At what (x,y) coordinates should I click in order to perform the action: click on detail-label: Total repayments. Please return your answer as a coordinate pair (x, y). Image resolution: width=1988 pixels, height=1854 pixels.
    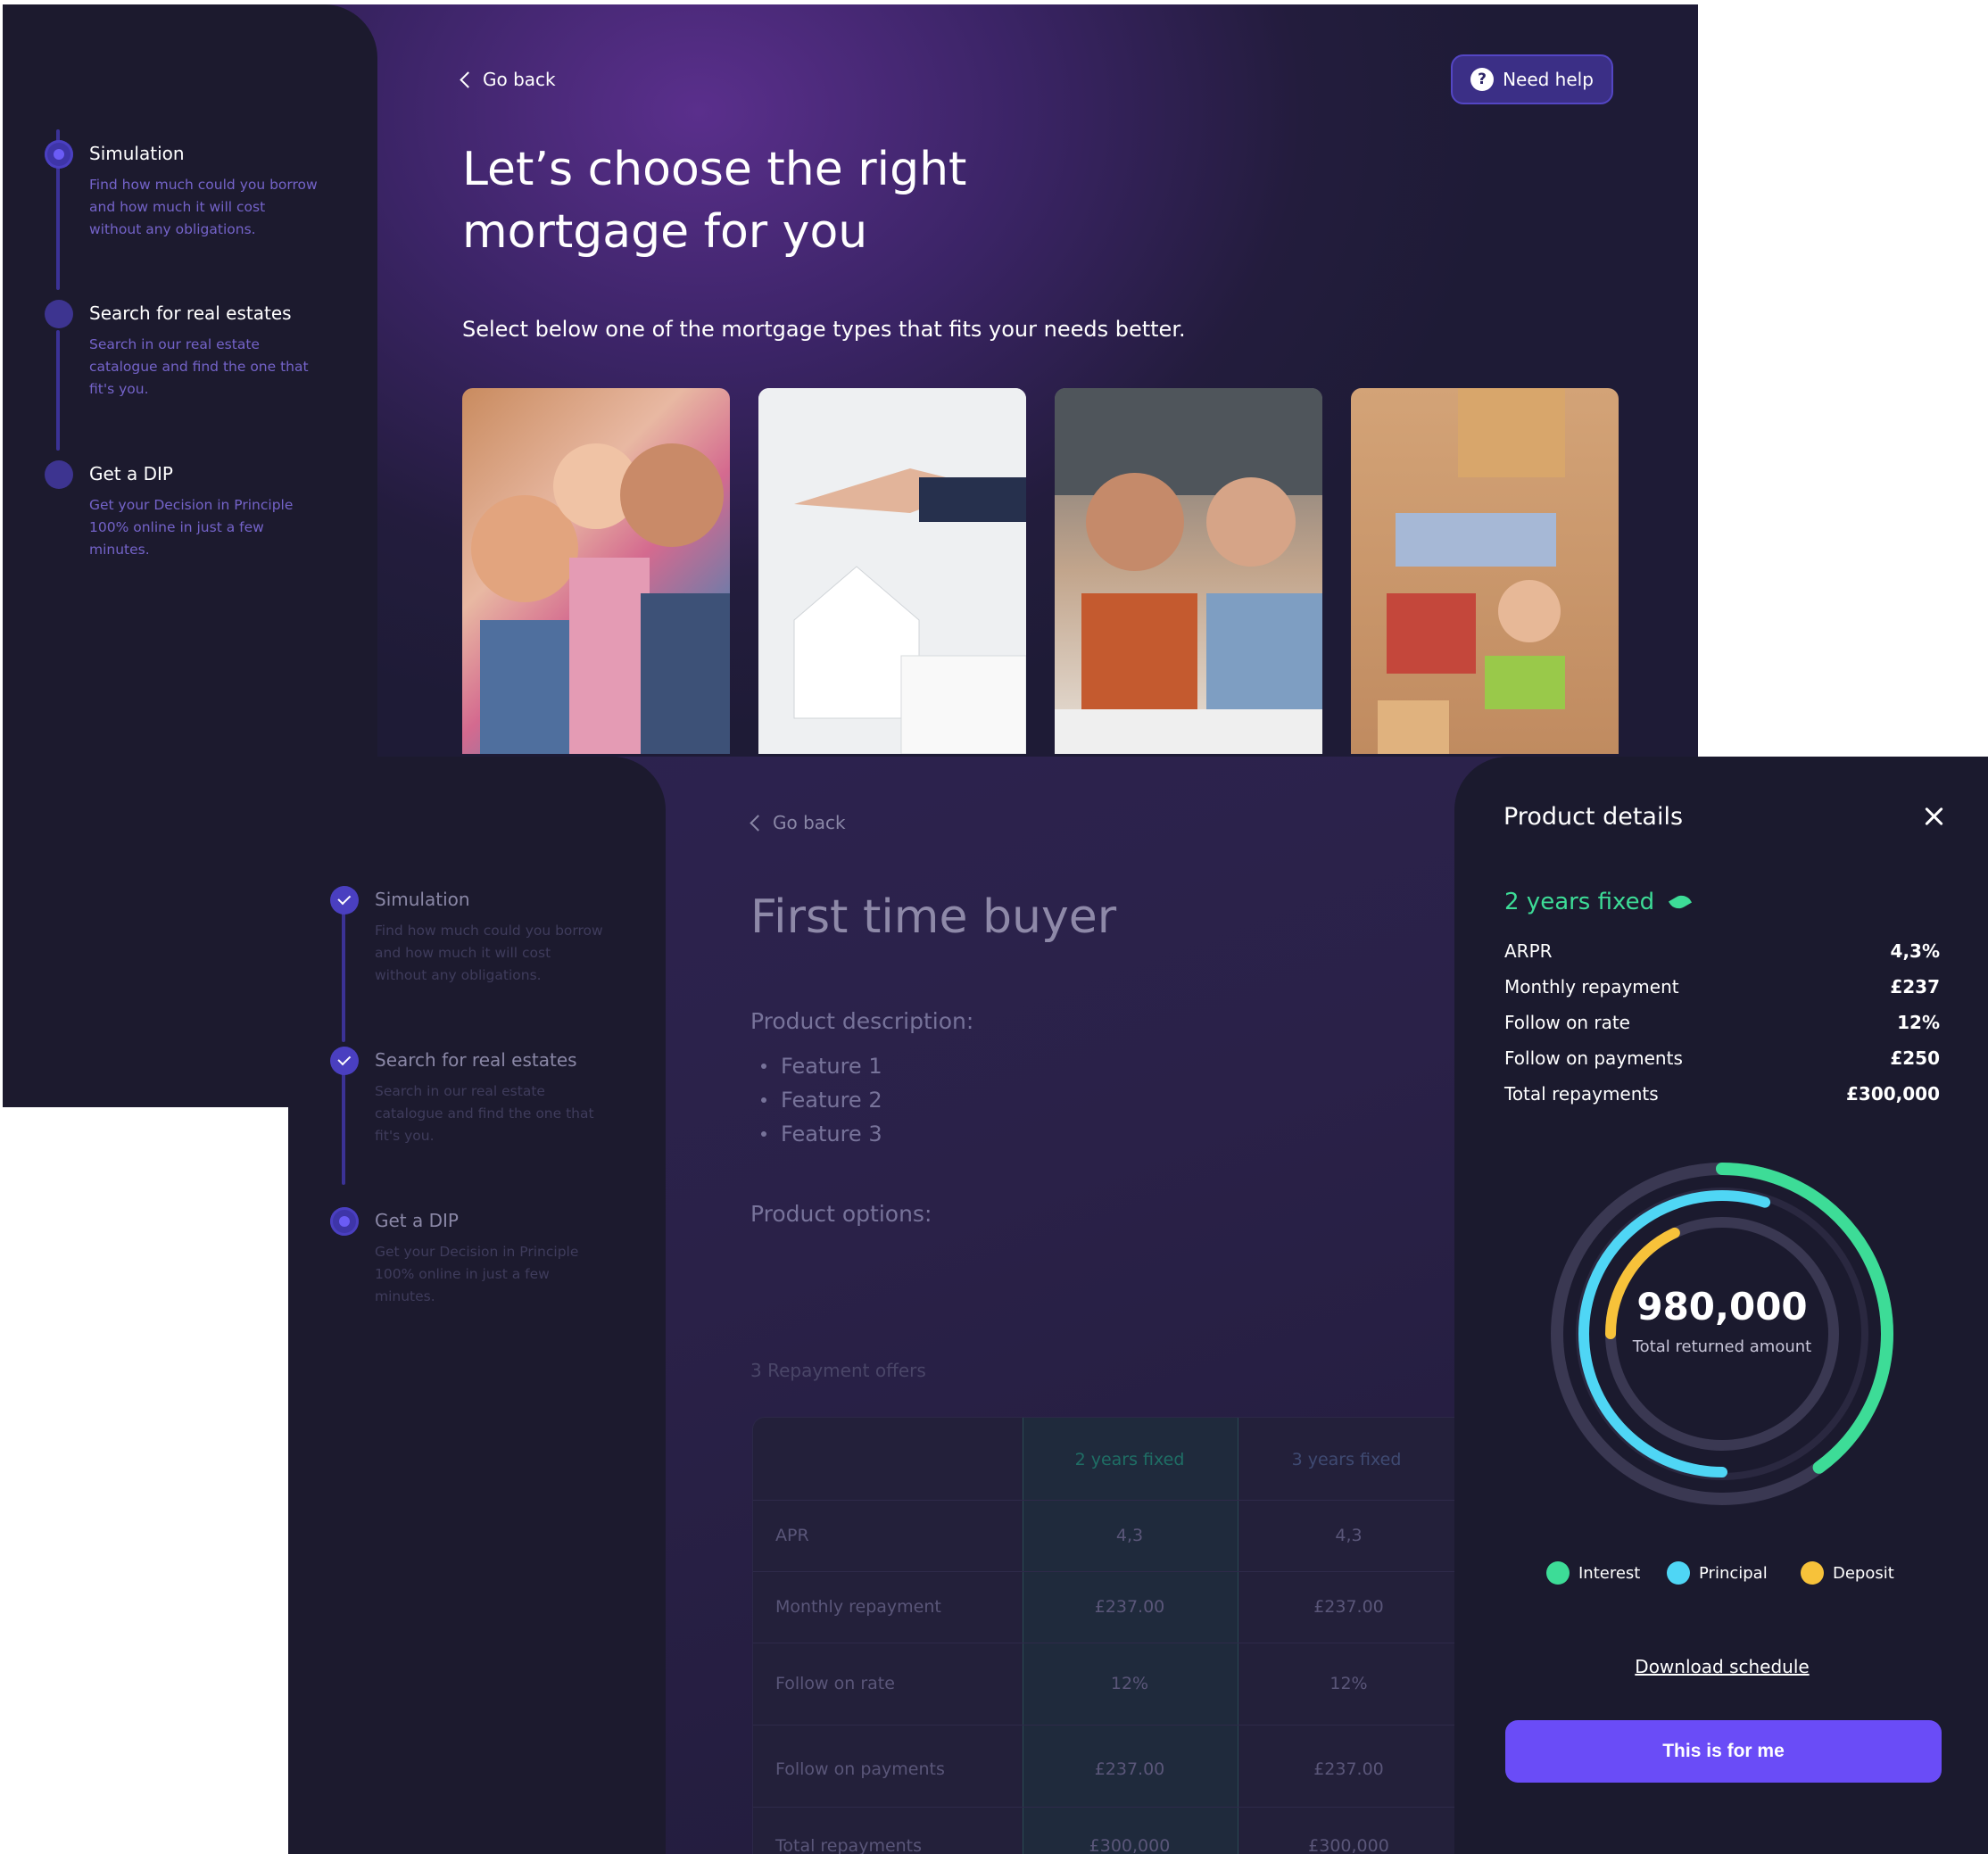
    Looking at the image, I should click on (1581, 1094).